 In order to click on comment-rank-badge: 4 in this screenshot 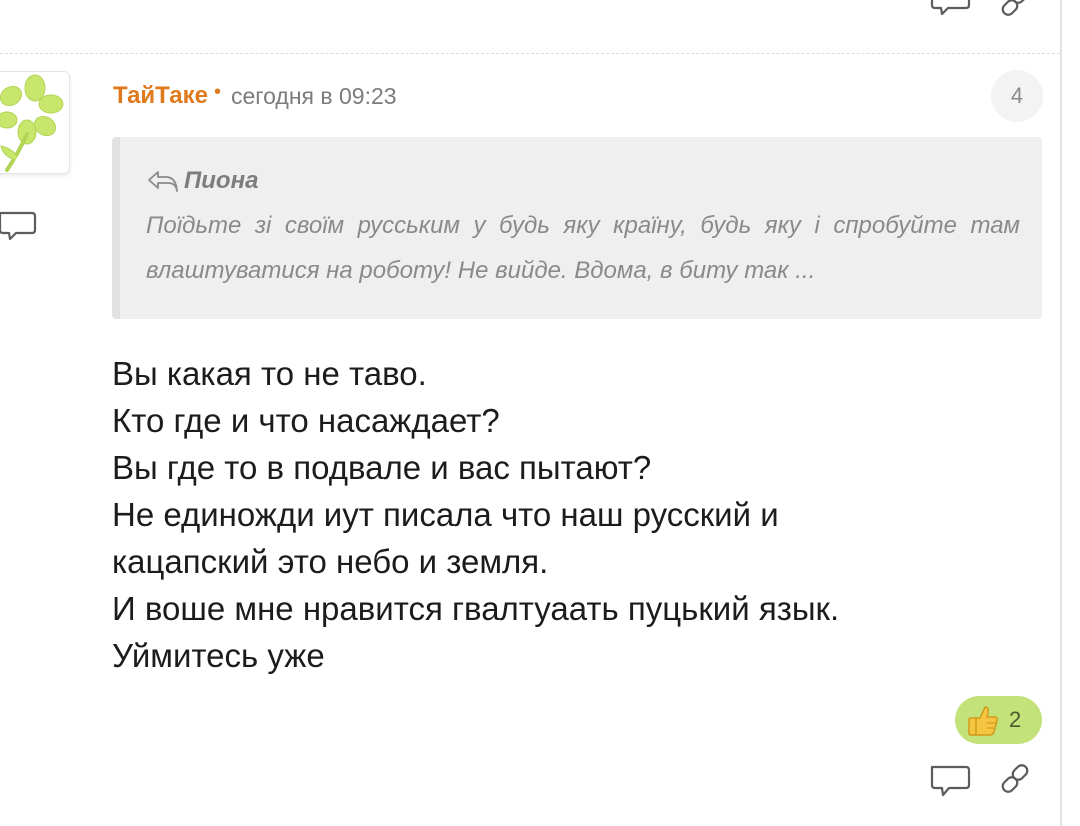, I will do `click(1017, 96)`.